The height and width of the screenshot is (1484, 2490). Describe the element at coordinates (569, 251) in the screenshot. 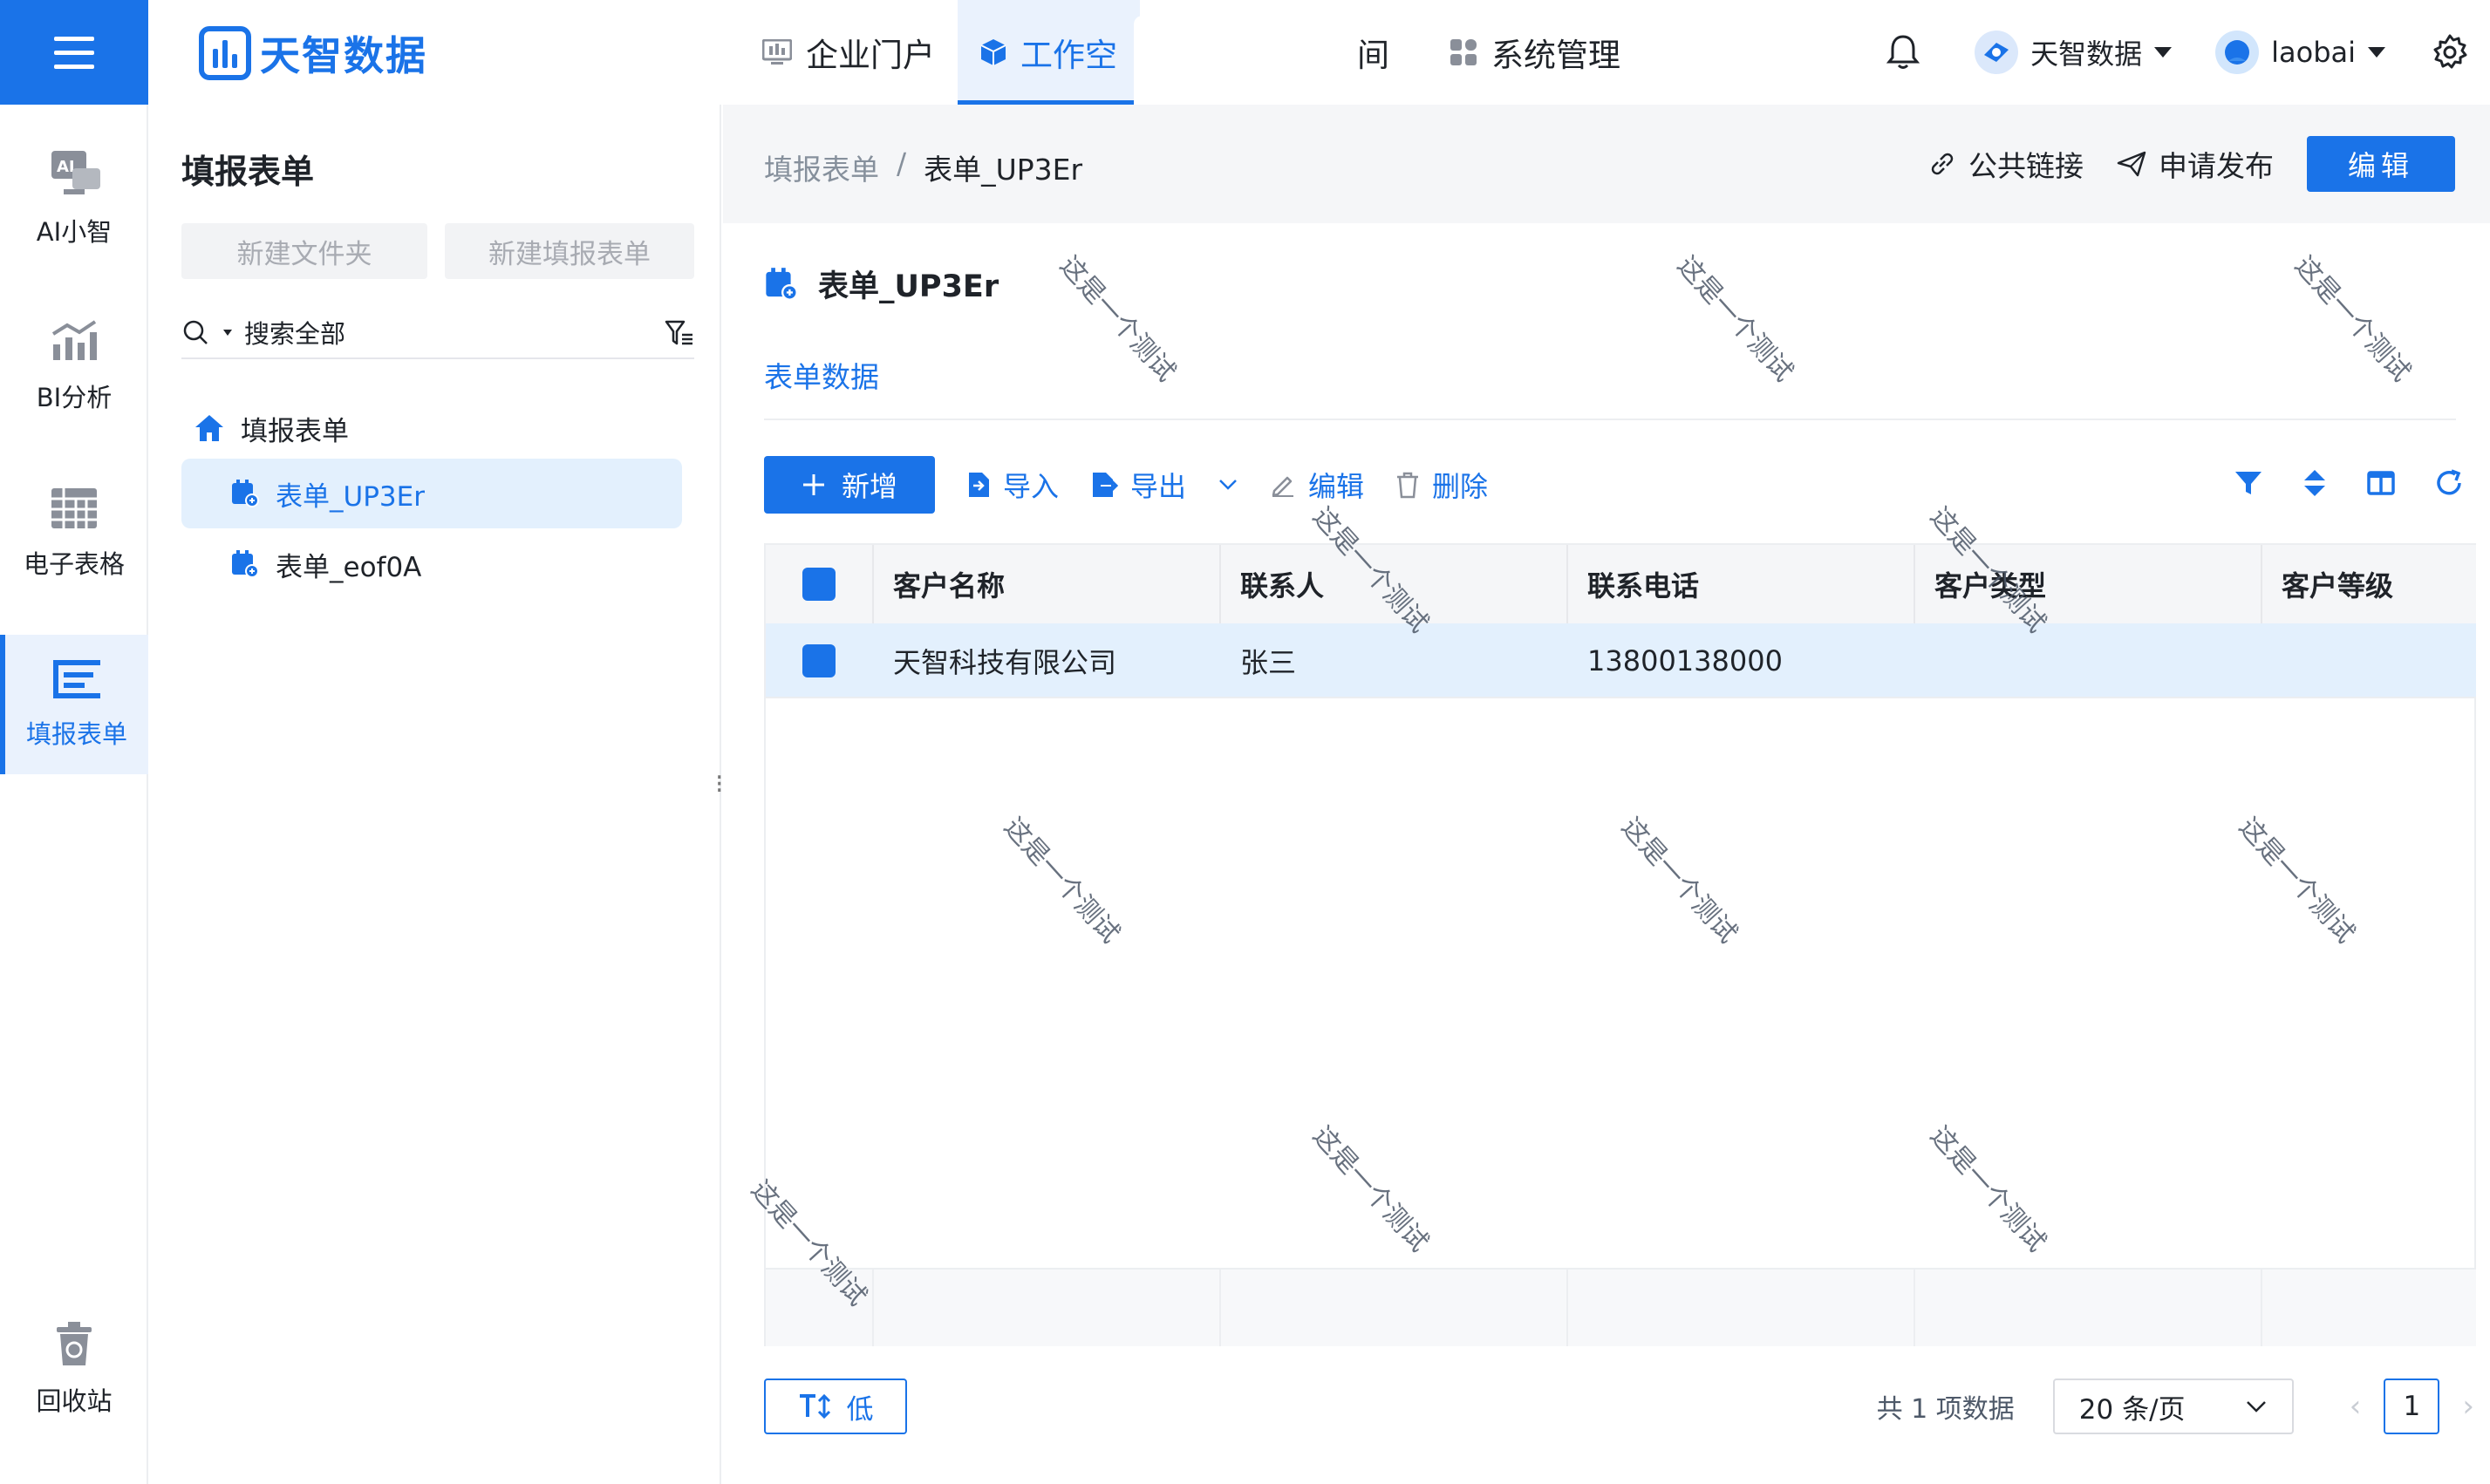

I see `new-form-button: 新建填报表单` at that location.